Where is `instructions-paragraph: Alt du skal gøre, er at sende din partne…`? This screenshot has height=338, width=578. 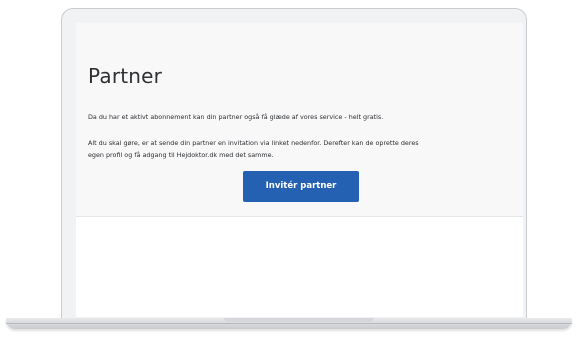
instructions-paragraph: Alt du skal gøre, er at sende din partne… is located at coordinates (303, 149).